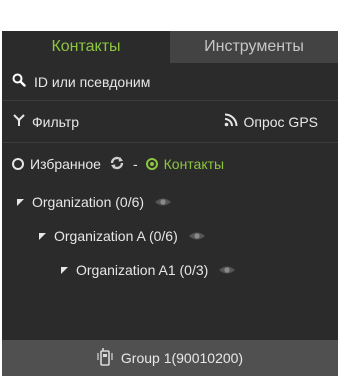  What do you see at coordinates (177, 81) in the screenshot?
I see `search-input` at bounding box center [177, 81].